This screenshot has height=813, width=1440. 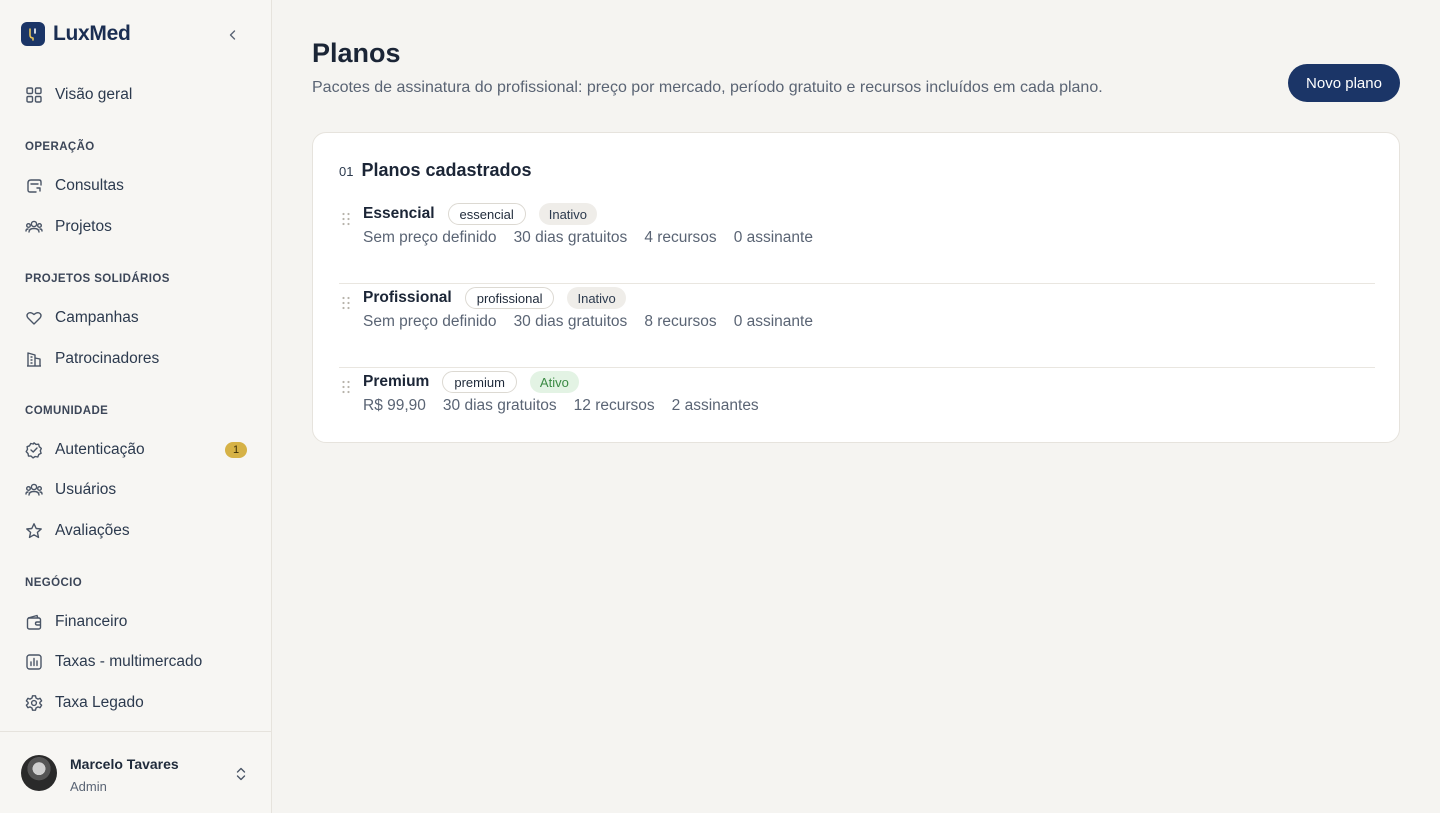 What do you see at coordinates (100, 449) in the screenshot?
I see `sidebar-item-label: Autenticação` at bounding box center [100, 449].